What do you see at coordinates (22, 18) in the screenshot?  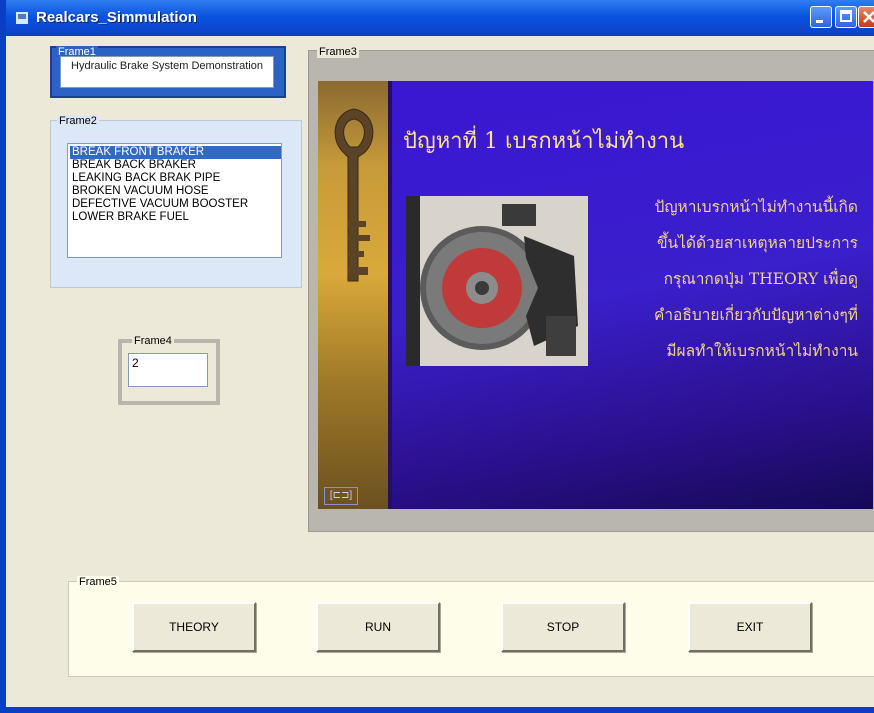 I see `app-icon` at bounding box center [22, 18].